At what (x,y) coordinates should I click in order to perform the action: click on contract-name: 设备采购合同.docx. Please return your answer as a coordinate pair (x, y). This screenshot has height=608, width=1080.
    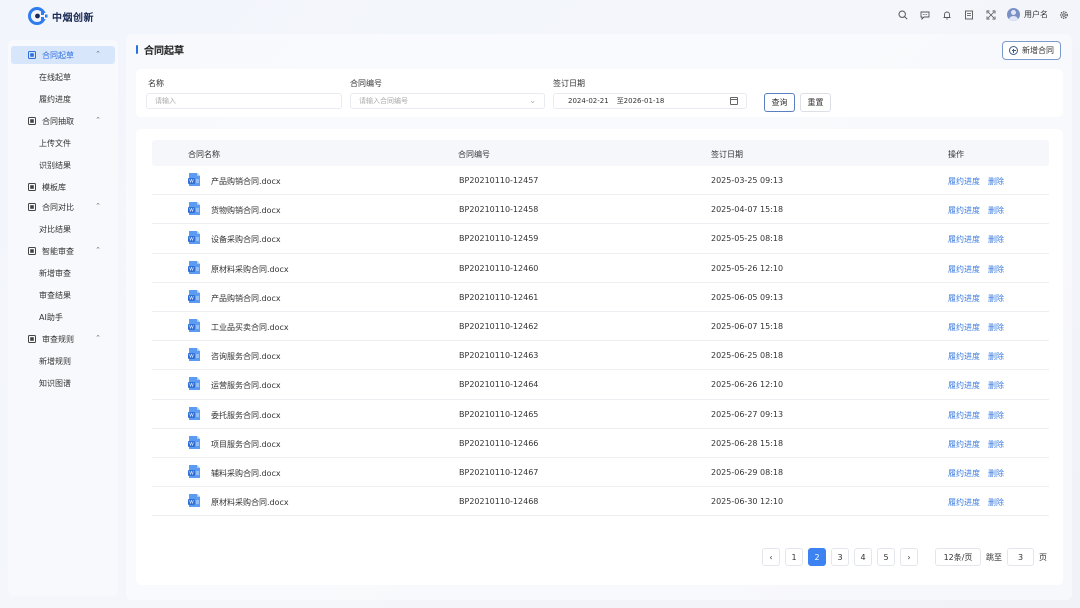
    Looking at the image, I should click on (246, 239).